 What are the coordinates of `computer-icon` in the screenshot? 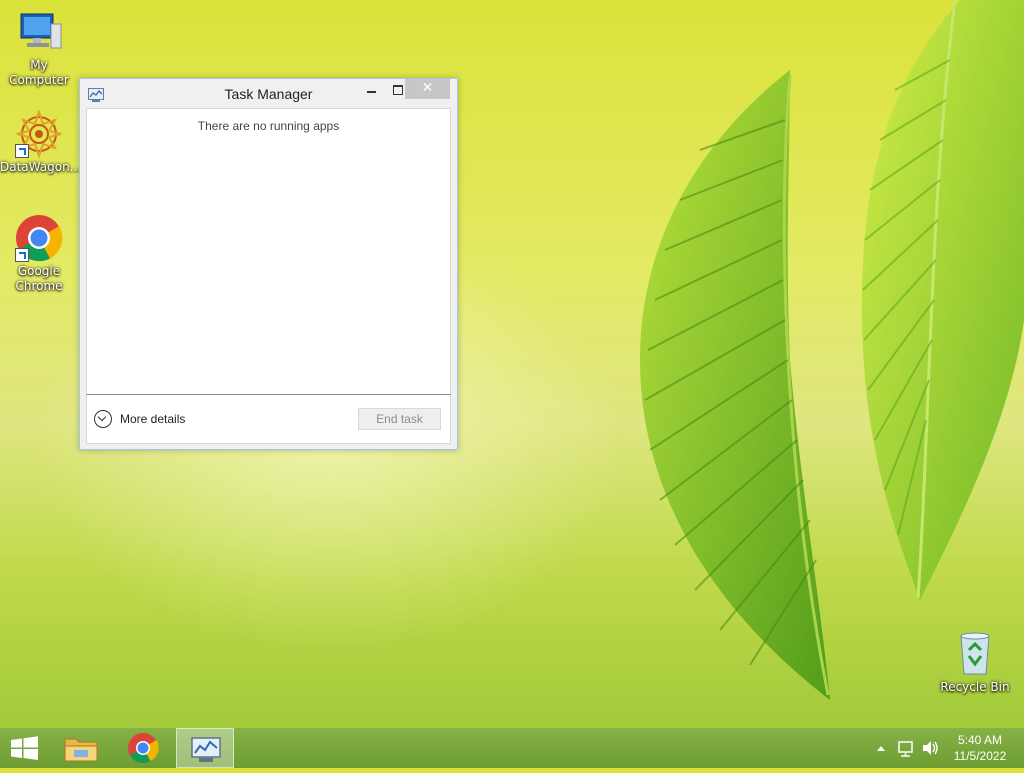 It's located at (39, 32).